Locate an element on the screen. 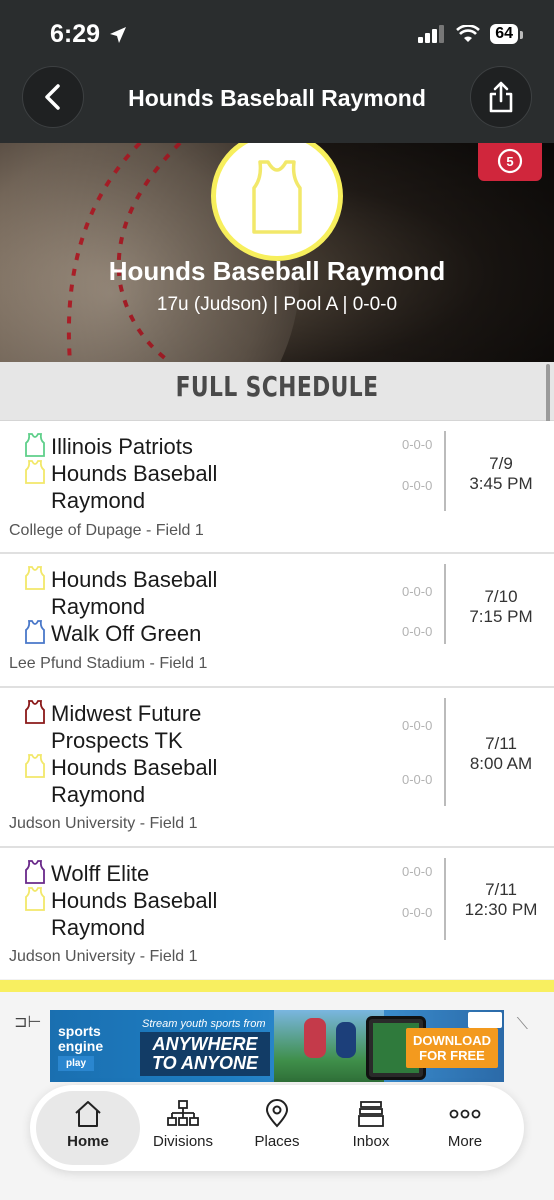 The width and height of the screenshot is (554, 1200). schedule-title: FULL SCHEDULE is located at coordinates (277, 386).